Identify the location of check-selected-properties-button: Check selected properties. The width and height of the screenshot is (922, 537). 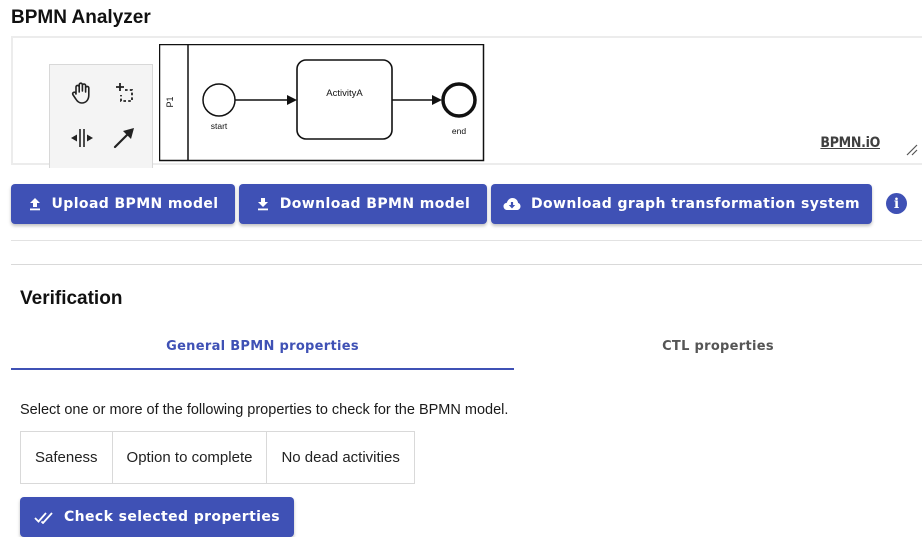
(157, 517).